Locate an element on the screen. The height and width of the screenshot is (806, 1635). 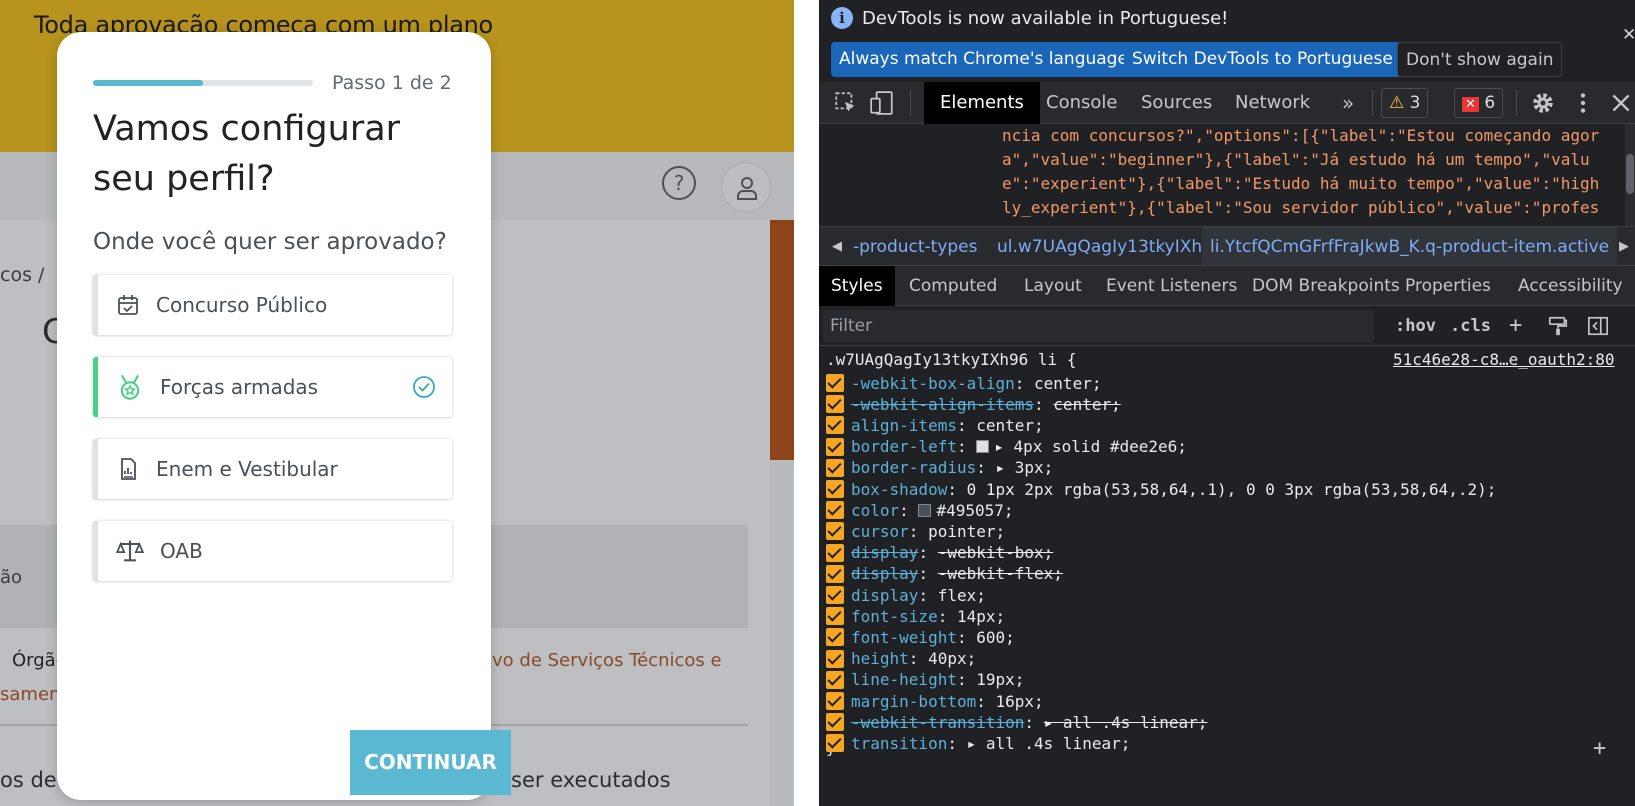
option-forcas-armadas: Forças armadas is located at coordinates (272, 387).